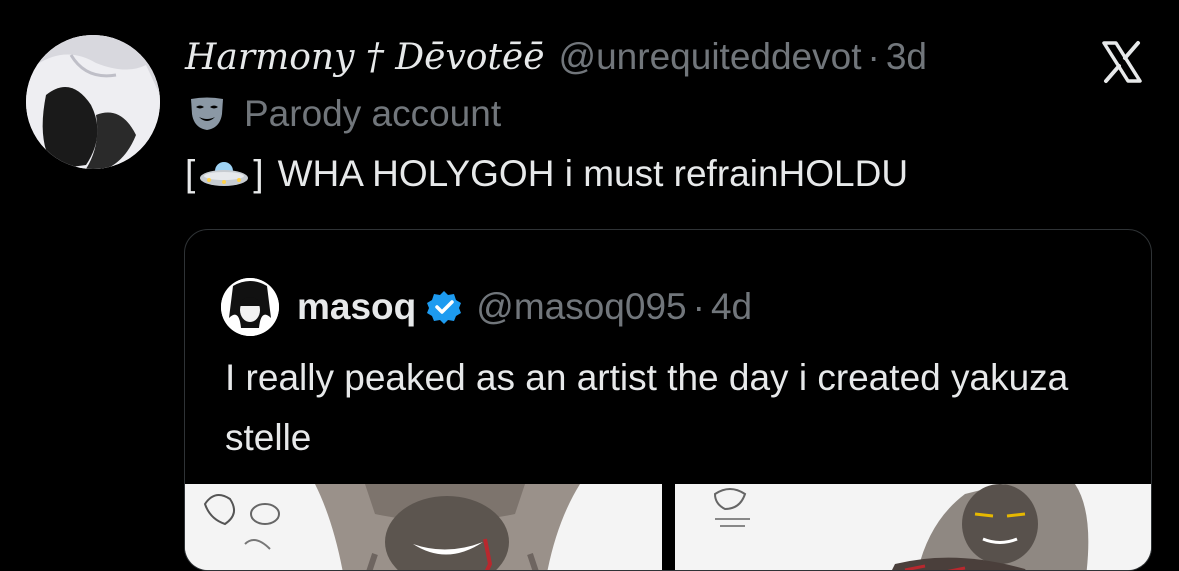  I want to click on author-avatar, so click(93, 102).